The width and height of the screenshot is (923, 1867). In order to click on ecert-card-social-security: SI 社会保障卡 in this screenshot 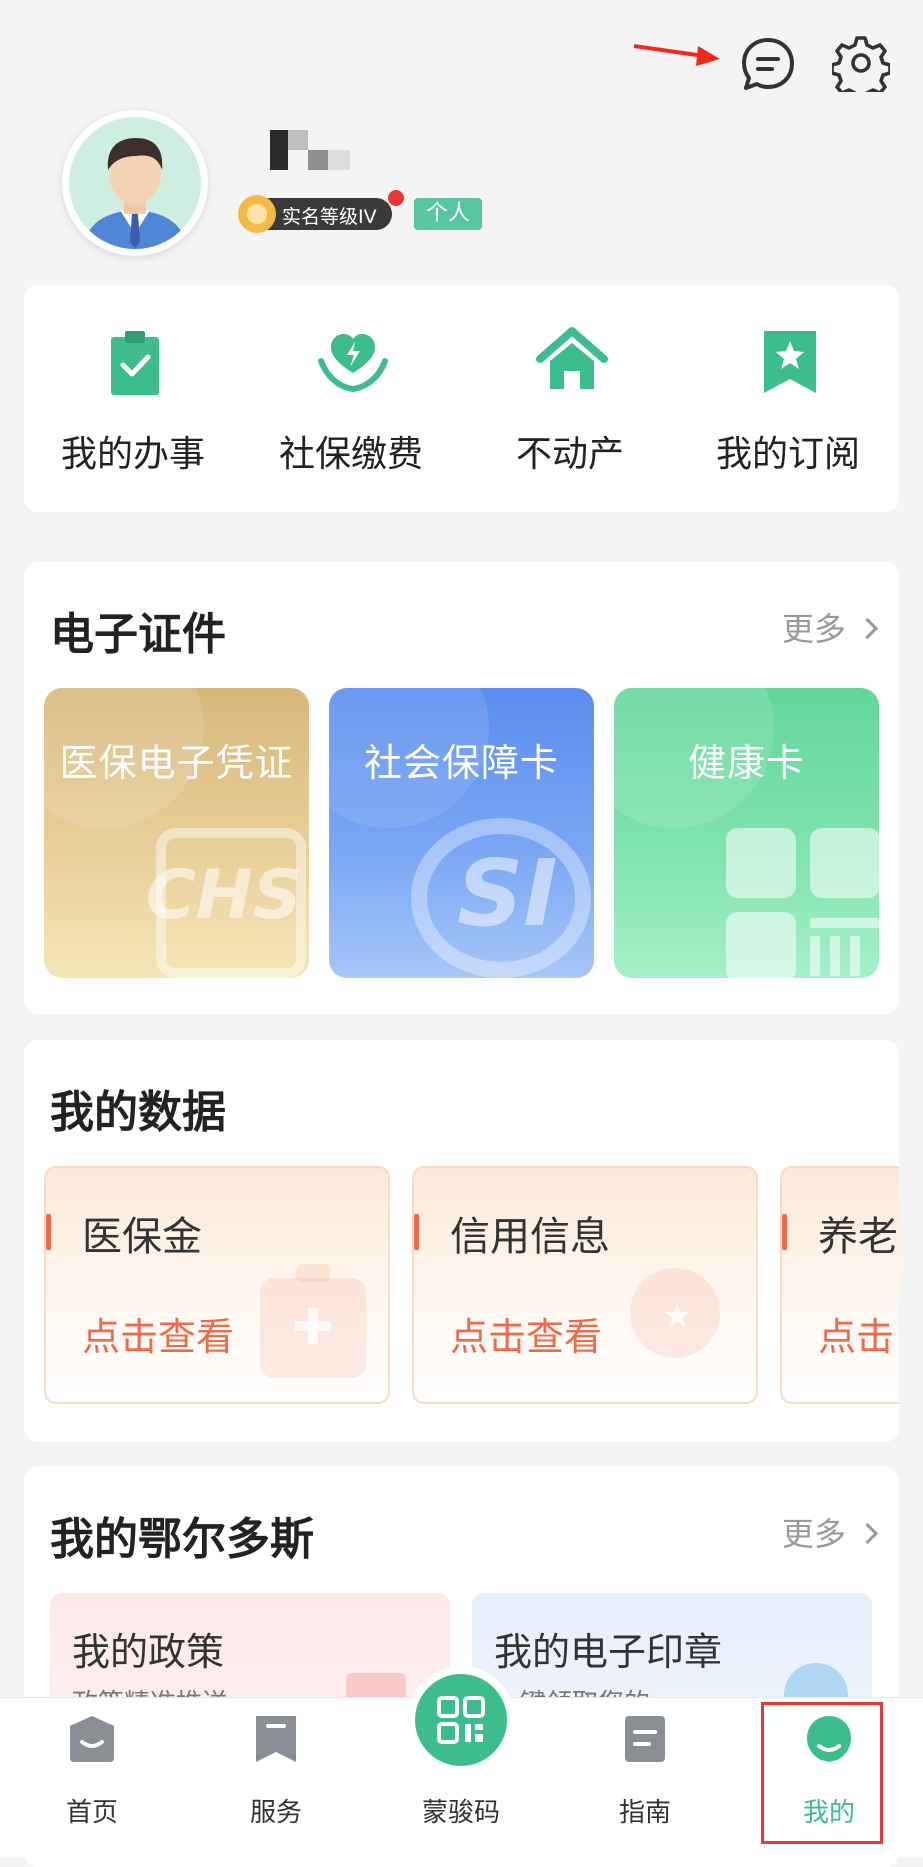, I will do `click(461, 833)`.